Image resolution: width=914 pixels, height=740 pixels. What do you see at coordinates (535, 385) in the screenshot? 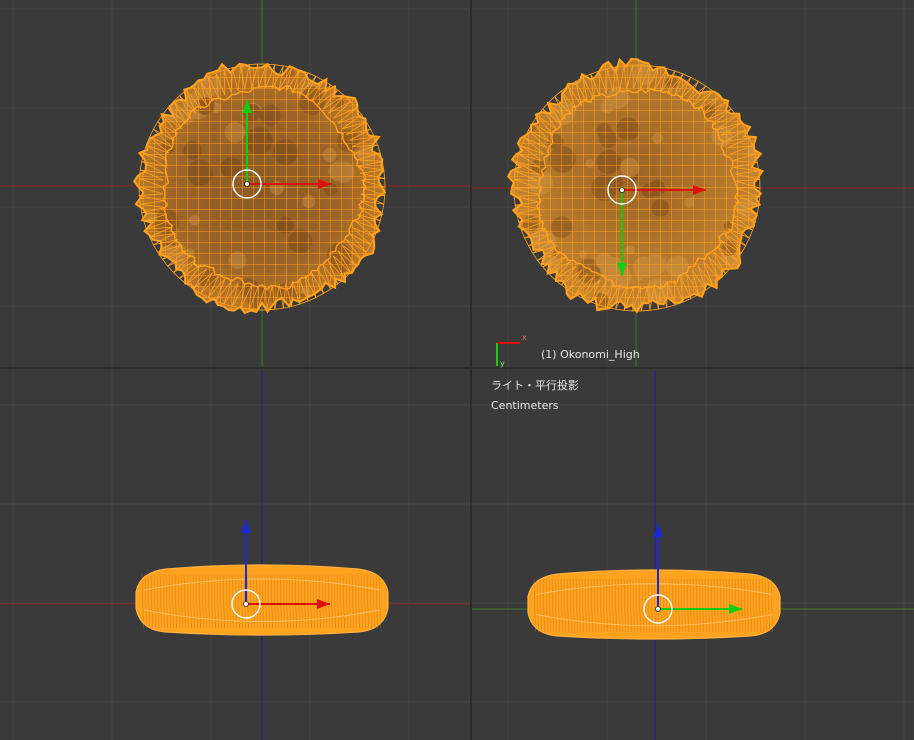
I see `view-name-label: ライト・平行投影` at bounding box center [535, 385].